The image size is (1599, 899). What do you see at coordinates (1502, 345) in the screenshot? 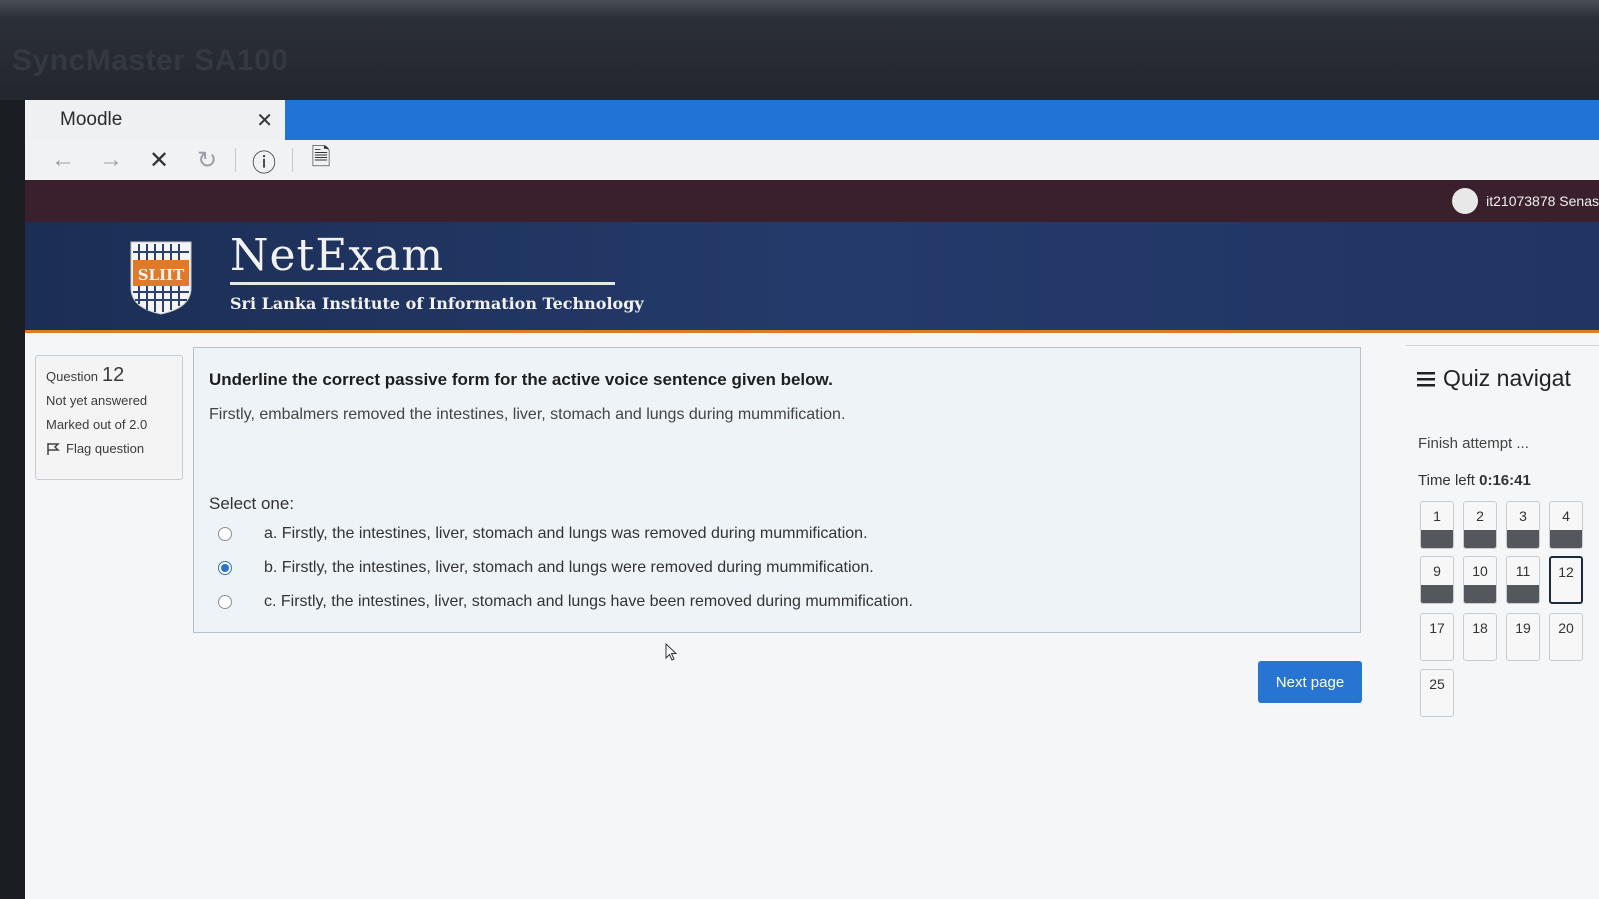
I see `nav-divider` at bounding box center [1502, 345].